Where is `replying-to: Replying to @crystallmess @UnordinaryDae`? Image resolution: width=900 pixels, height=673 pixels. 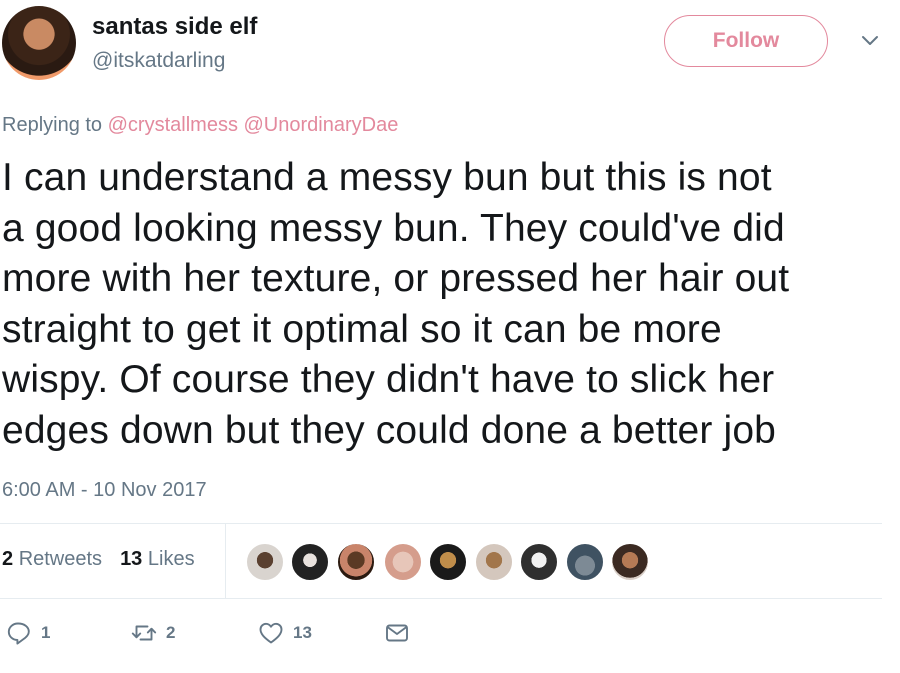 replying-to: Replying to @crystallmess @UnordinaryDae is located at coordinates (200, 125).